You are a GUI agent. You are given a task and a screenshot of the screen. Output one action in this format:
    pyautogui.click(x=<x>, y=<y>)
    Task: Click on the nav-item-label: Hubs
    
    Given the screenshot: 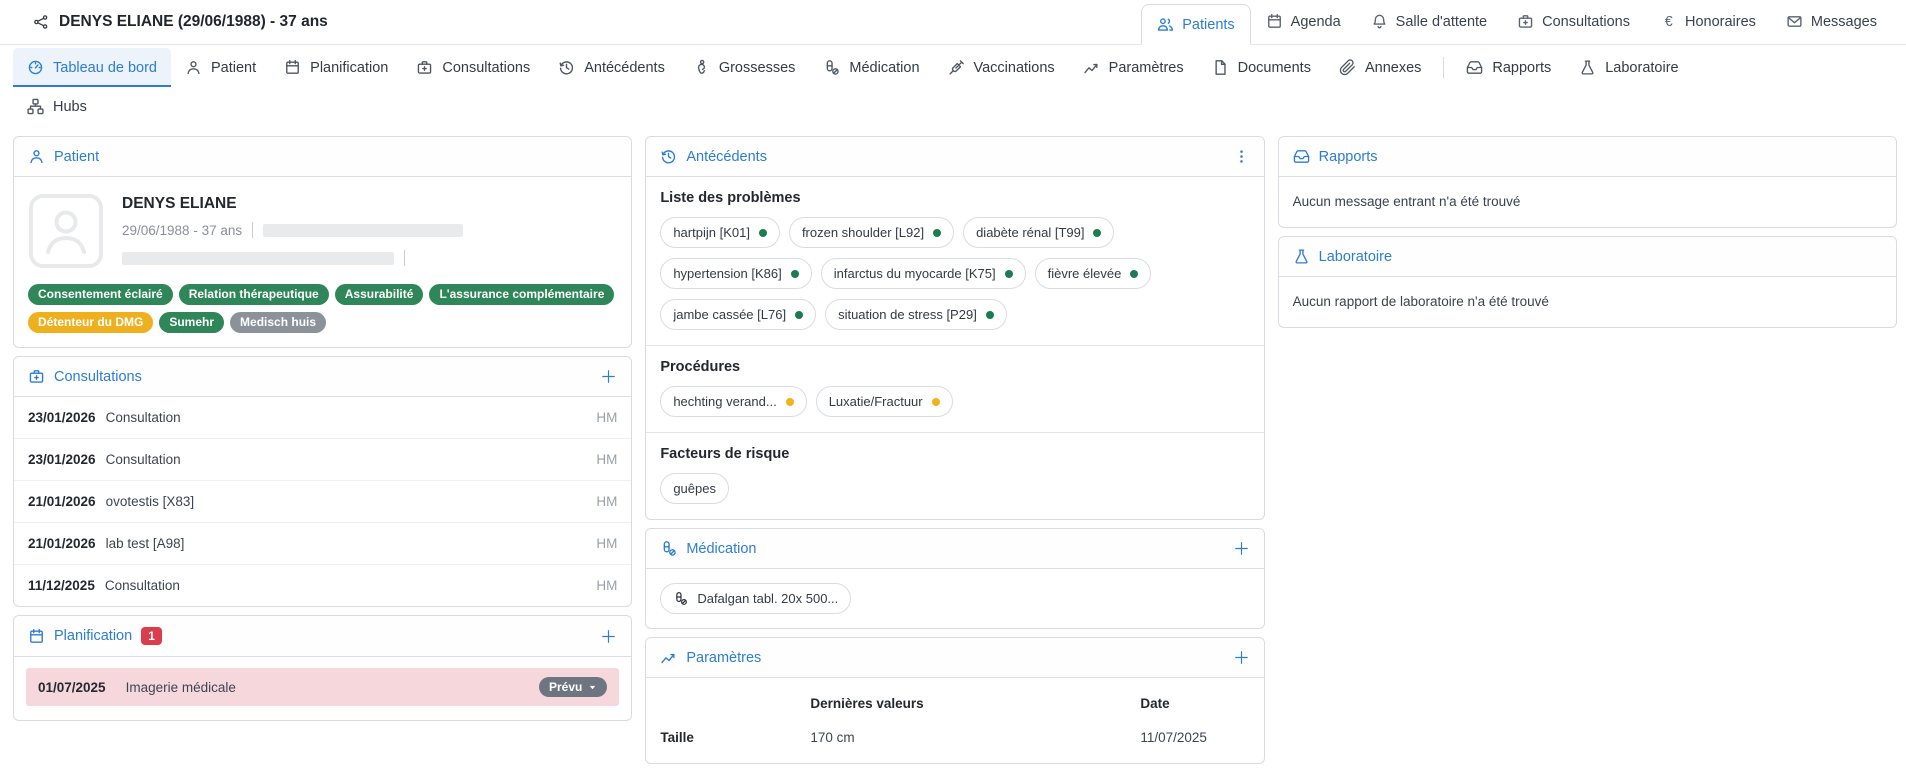 What is the action you would take?
    pyautogui.click(x=70, y=106)
    